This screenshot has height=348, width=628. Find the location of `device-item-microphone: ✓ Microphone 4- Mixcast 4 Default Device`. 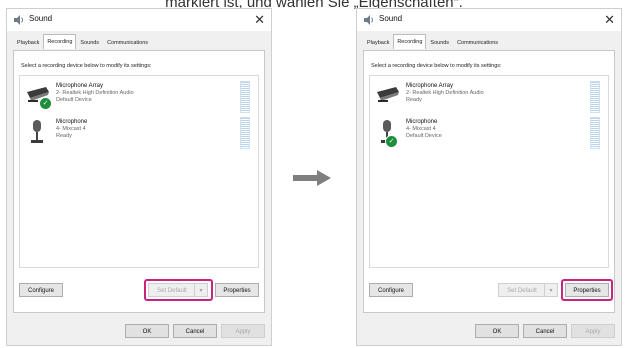

device-item-microphone: ✓ Microphone 4- Mixcast 4 Default Device is located at coordinates (489, 133).